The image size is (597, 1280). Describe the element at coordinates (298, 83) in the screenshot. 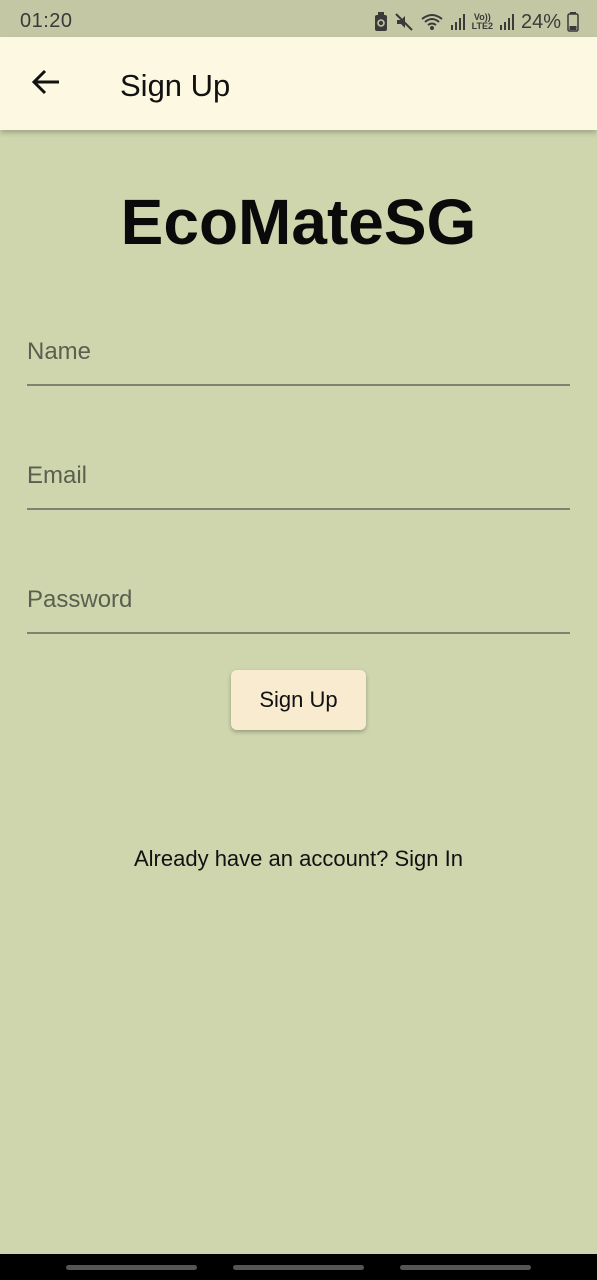

I see `app-bar: Sign Up` at that location.